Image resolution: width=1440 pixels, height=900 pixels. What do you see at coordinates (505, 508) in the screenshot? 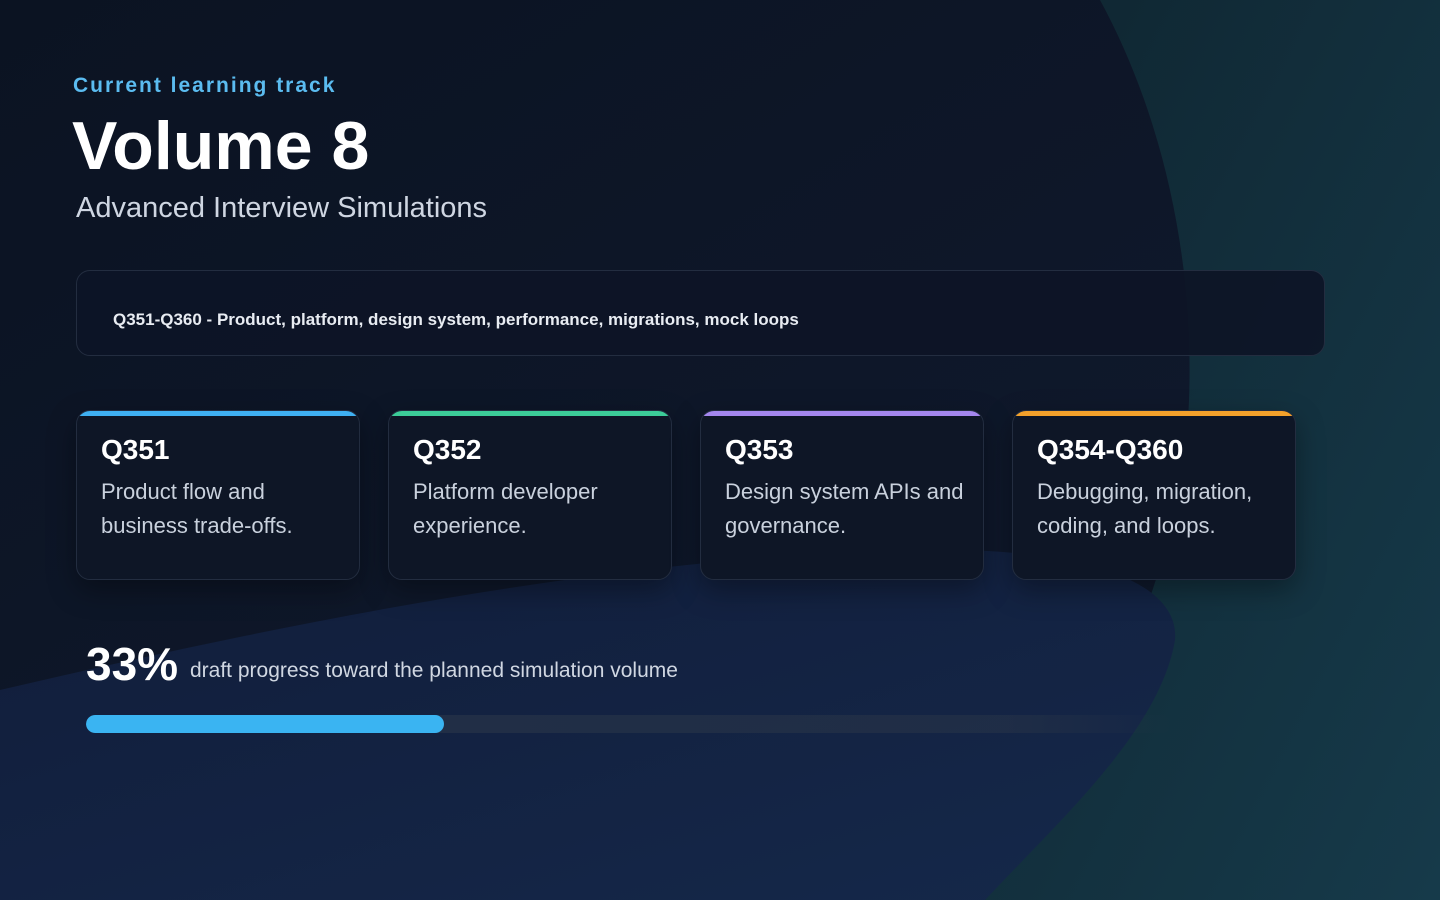
I see `topic-description: Platform developer experience.` at bounding box center [505, 508].